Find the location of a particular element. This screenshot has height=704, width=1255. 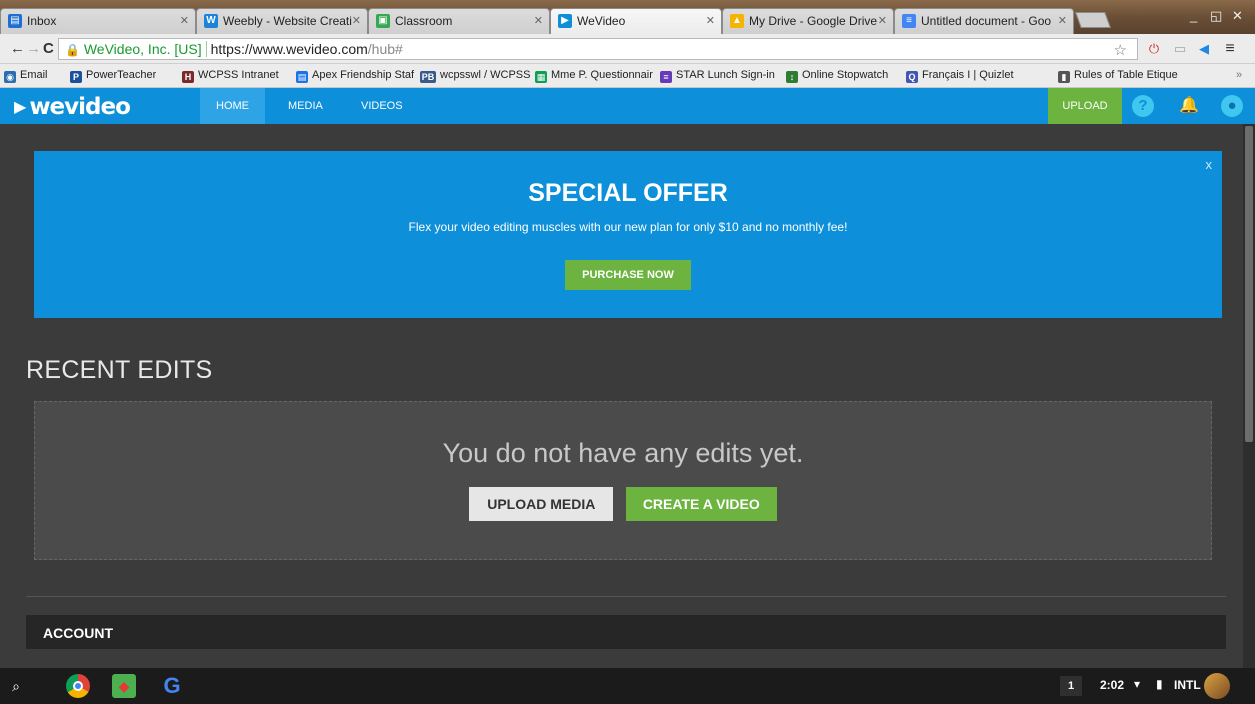

bookmark-powerteacher: P PowerTeacher is located at coordinates (113, 76).